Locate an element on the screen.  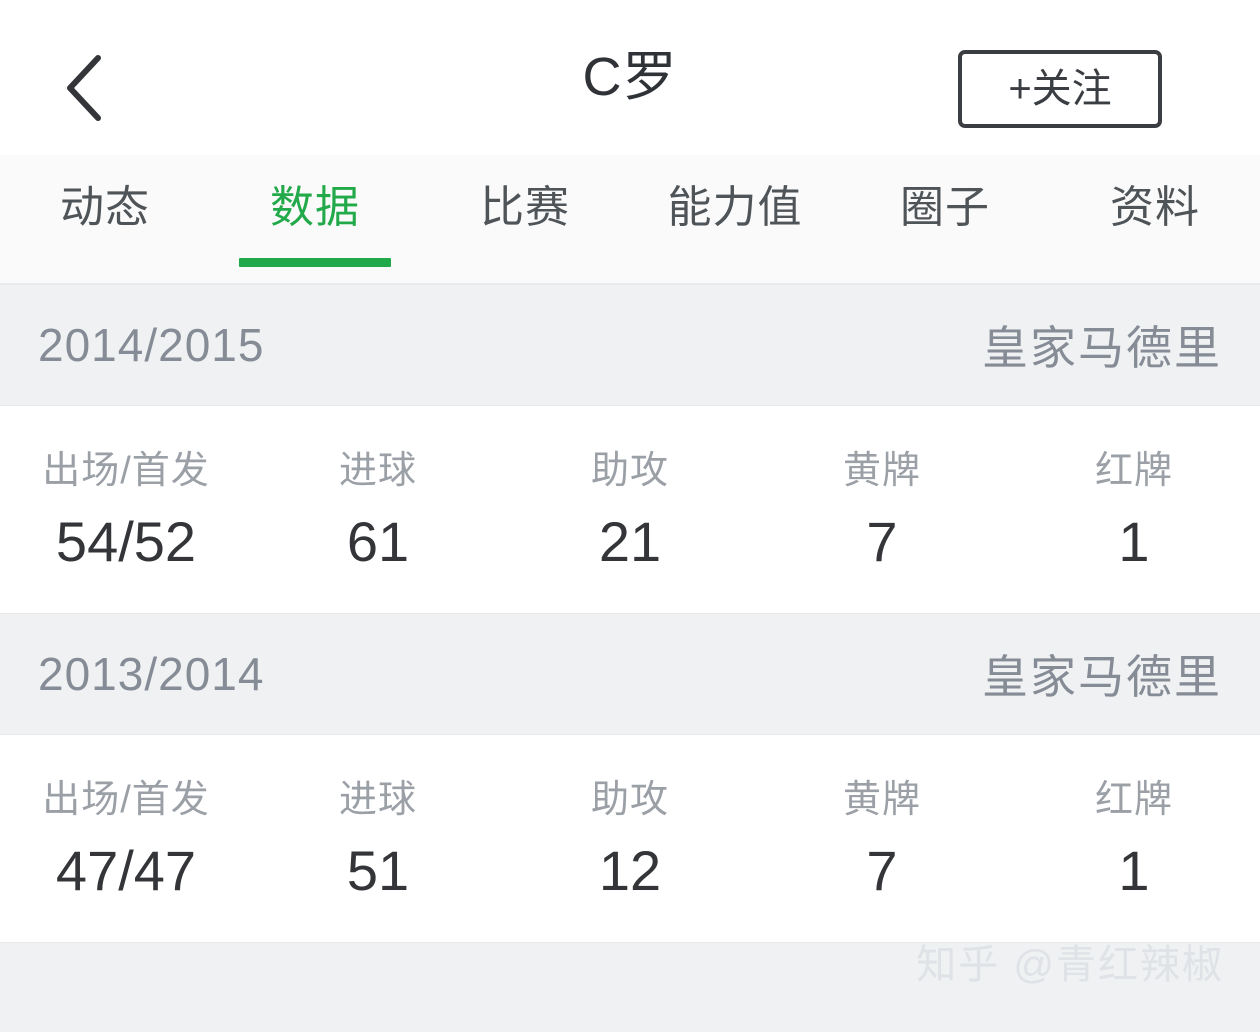
stat-appearances: 出场/首发 47/47 is located at coordinates (126, 839).